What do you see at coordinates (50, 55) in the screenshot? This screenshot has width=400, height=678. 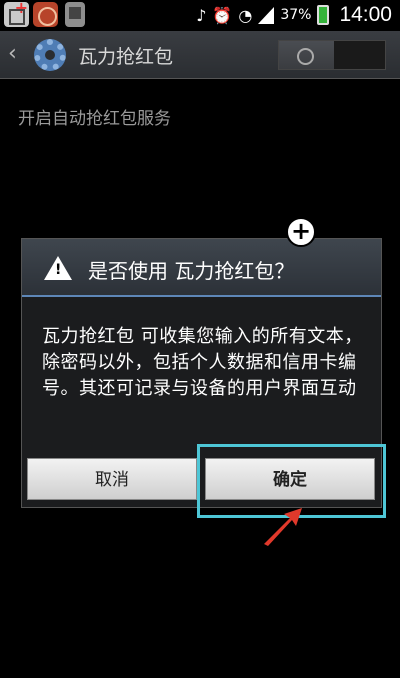 I see `gear-icon` at bounding box center [50, 55].